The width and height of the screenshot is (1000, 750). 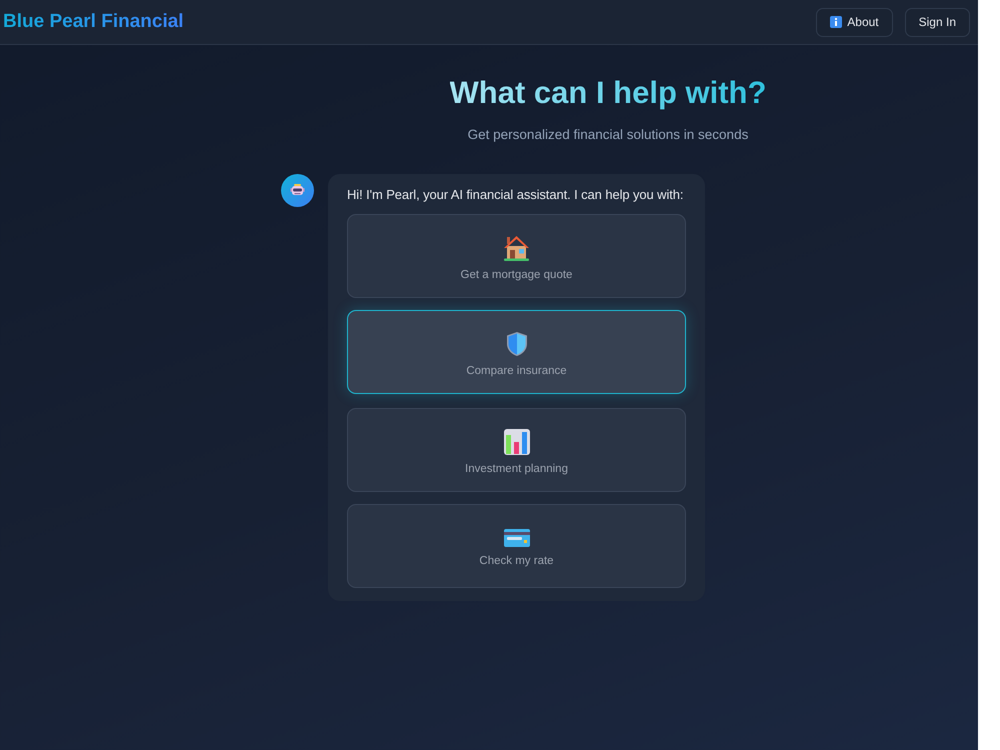 I want to click on option-card: Compare insurance, so click(x=516, y=352).